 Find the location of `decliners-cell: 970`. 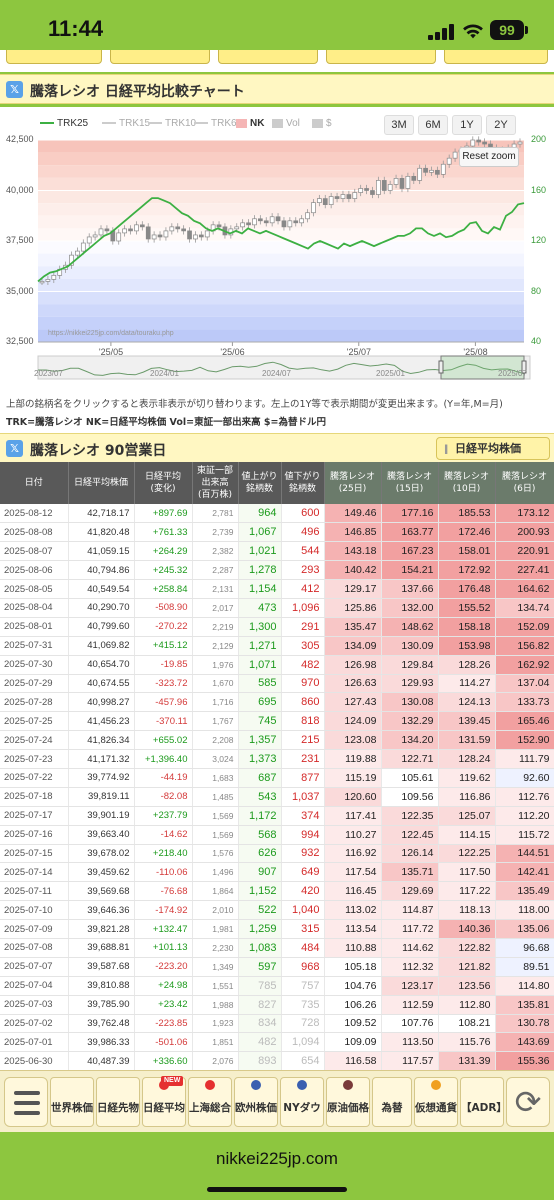

decliners-cell: 970 is located at coordinates (303, 684).